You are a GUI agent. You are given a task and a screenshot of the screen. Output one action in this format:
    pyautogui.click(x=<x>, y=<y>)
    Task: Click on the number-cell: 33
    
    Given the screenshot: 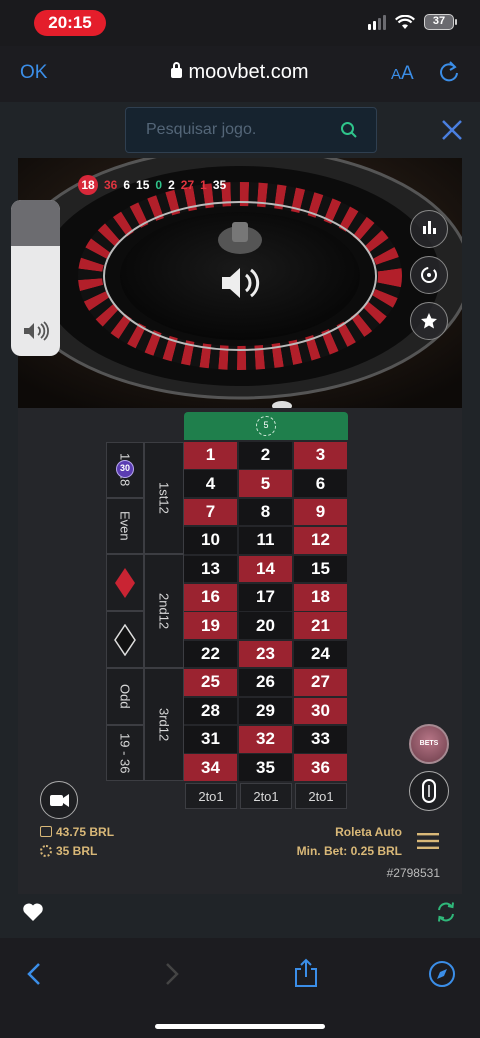 What is the action you would take?
    pyautogui.click(x=320, y=739)
    